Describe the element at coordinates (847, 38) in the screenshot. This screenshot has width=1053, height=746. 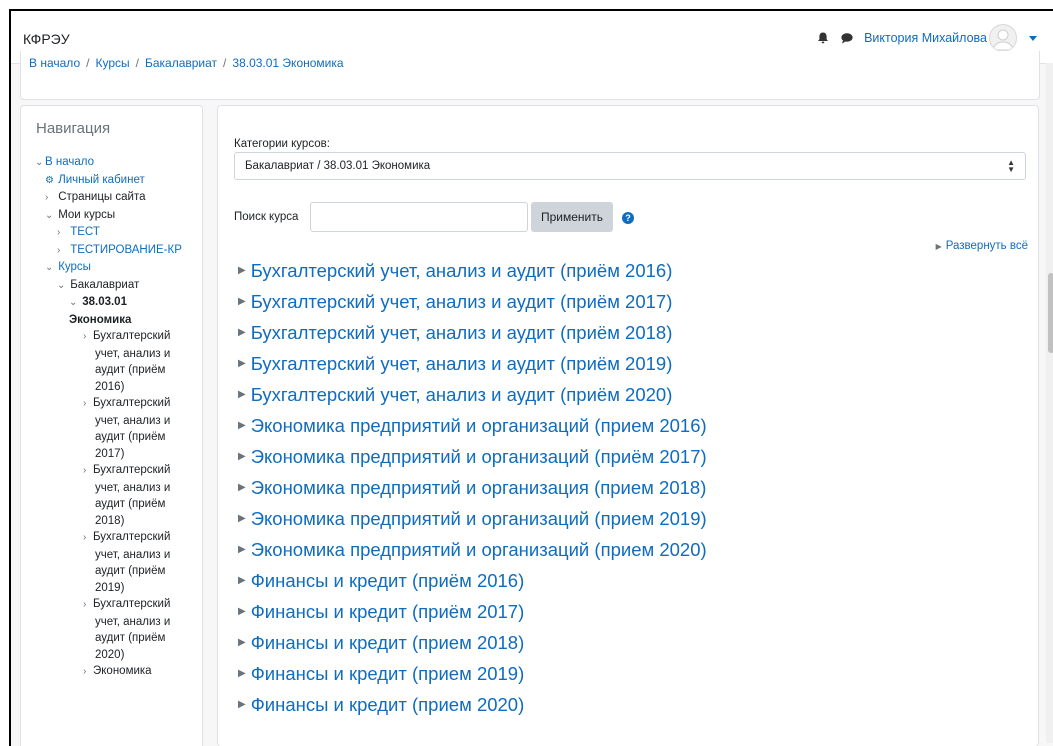
I see `chat-icon` at that location.